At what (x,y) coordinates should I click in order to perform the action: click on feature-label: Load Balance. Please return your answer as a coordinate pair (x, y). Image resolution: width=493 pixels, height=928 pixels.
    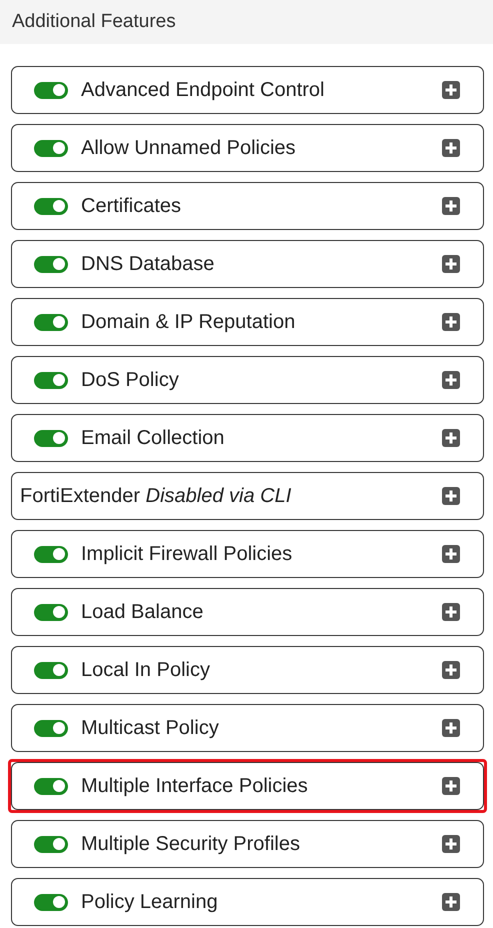
    Looking at the image, I should click on (142, 612).